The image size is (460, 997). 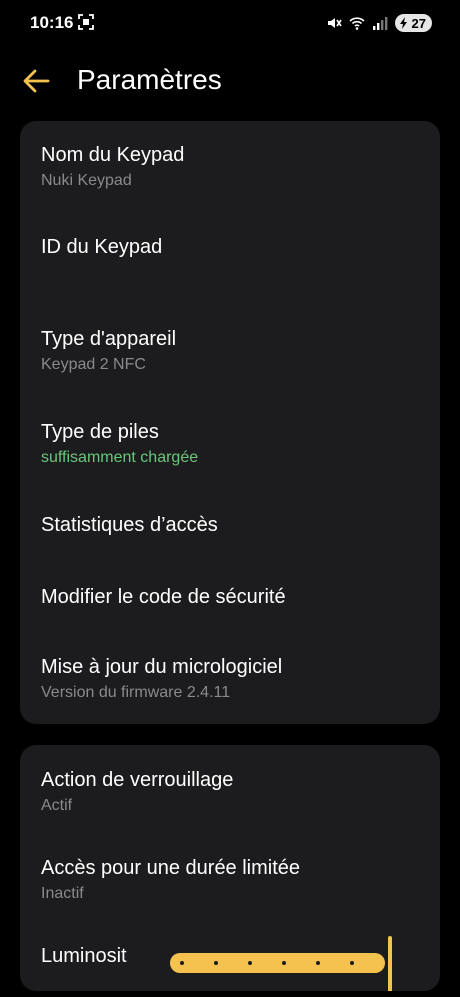 I want to click on app-bar: Paramètres, so click(x=230, y=81).